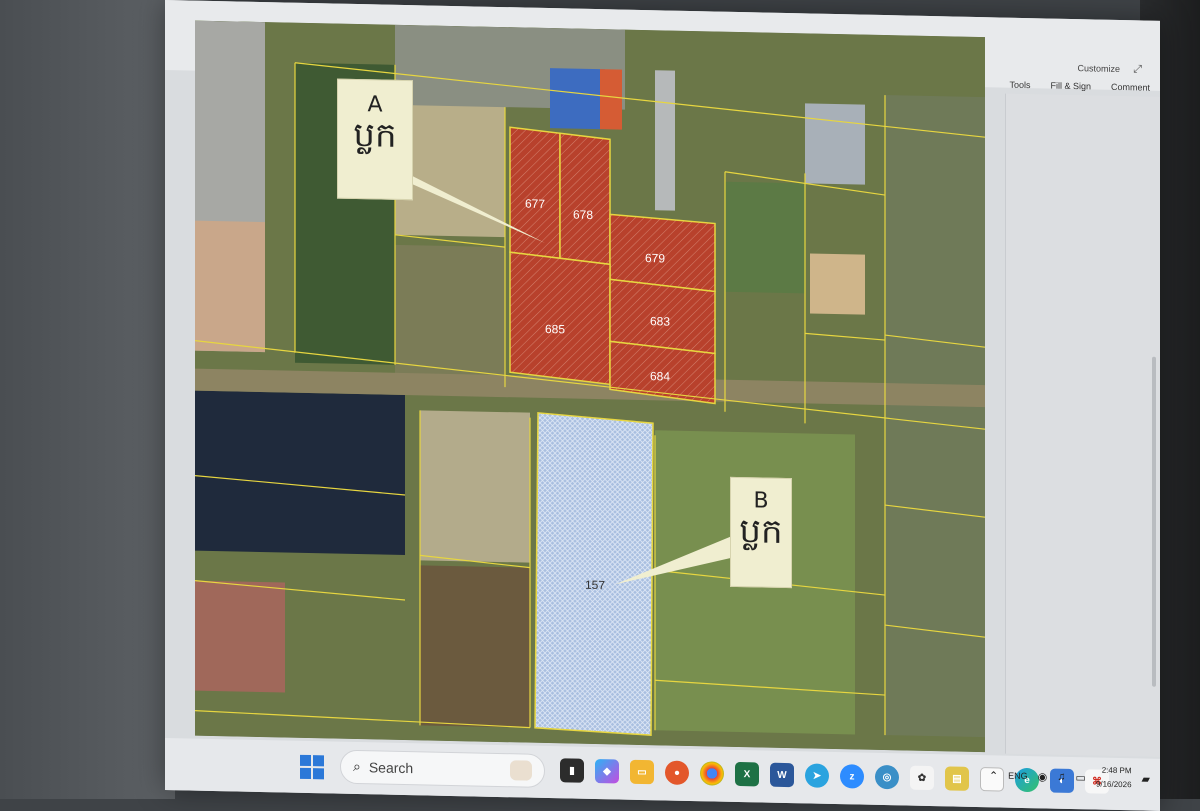 The width and height of the screenshot is (1200, 811). Describe the element at coordinates (475, 646) in the screenshot. I see `brown-field` at that location.